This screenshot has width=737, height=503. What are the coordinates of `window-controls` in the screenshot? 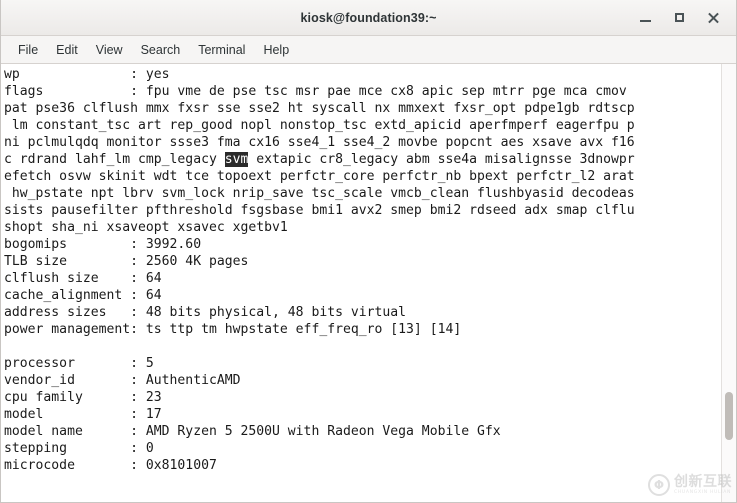 It's located at (679, 17).